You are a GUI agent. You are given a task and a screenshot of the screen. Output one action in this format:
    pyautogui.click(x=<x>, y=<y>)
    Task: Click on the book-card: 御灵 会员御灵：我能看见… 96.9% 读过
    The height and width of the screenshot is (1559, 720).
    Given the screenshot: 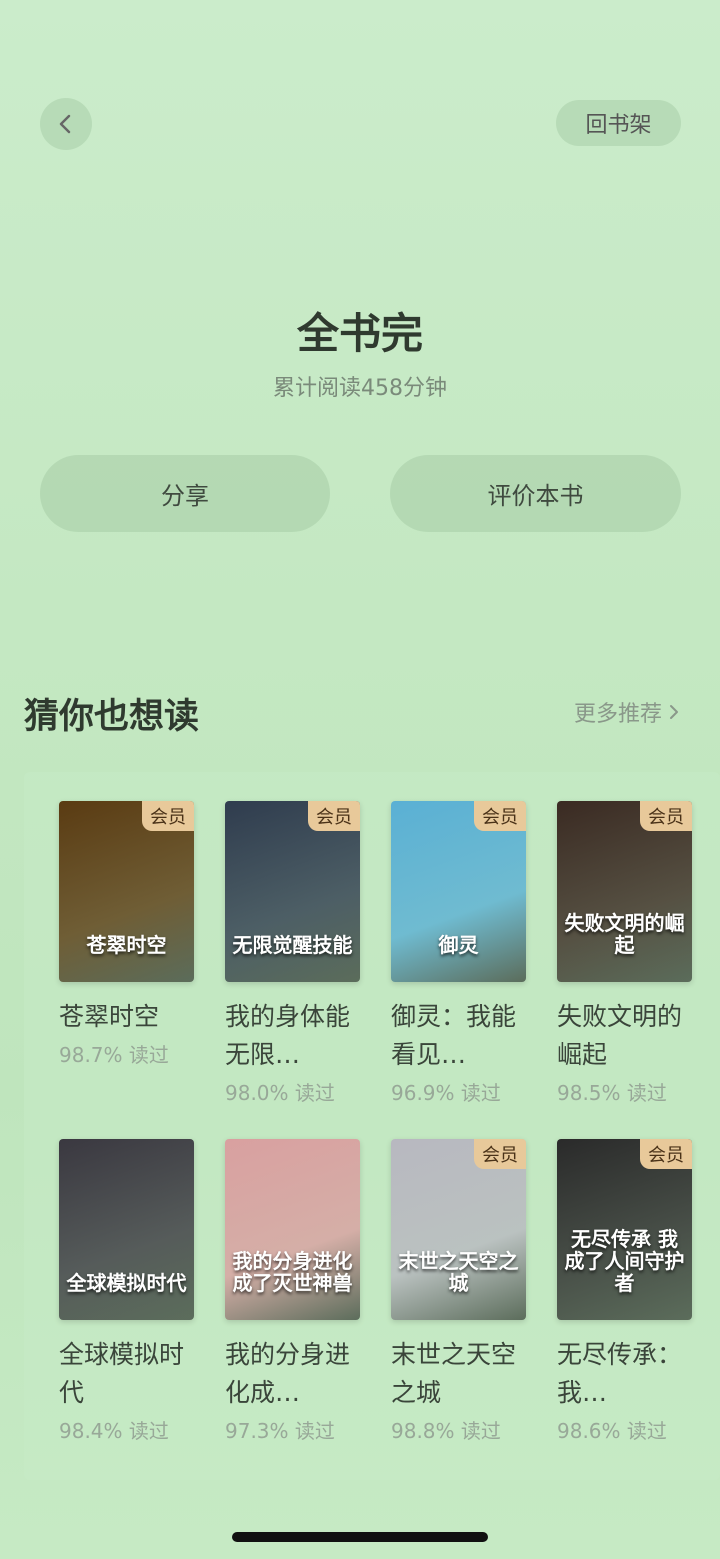 What is the action you would take?
    pyautogui.click(x=461, y=956)
    